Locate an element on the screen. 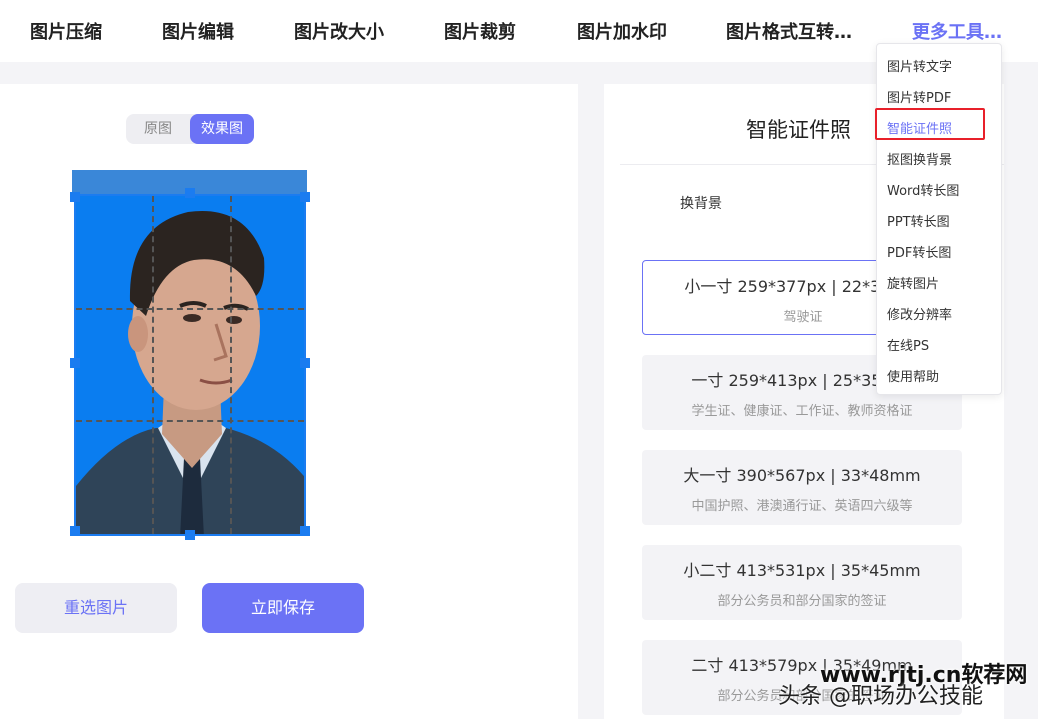 This screenshot has width=1038, height=719. crop-handle-right is located at coordinates (305, 363).